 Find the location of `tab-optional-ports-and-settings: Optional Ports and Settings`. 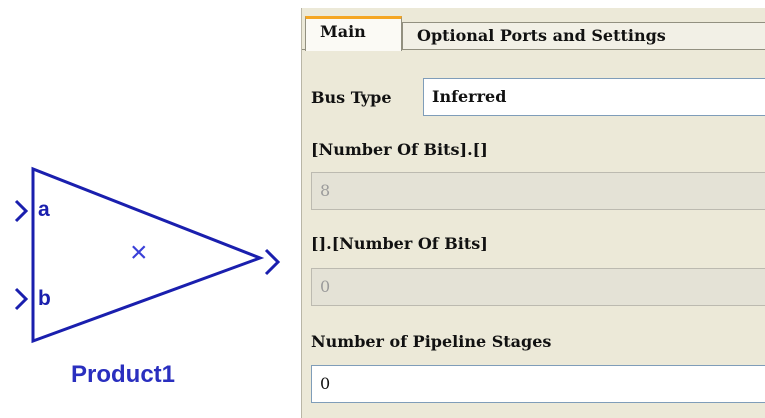

tab-optional-ports-and-settings: Optional Ports and Settings is located at coordinates (583, 36).